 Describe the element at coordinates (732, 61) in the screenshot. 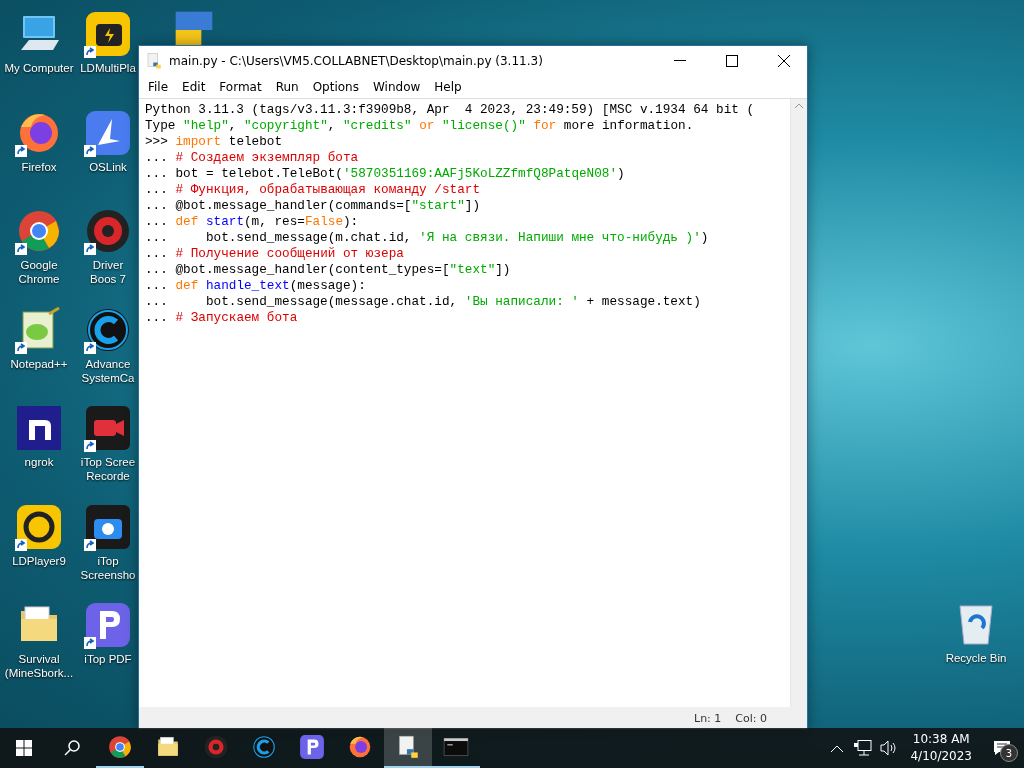

I see `maximize-icon` at that location.